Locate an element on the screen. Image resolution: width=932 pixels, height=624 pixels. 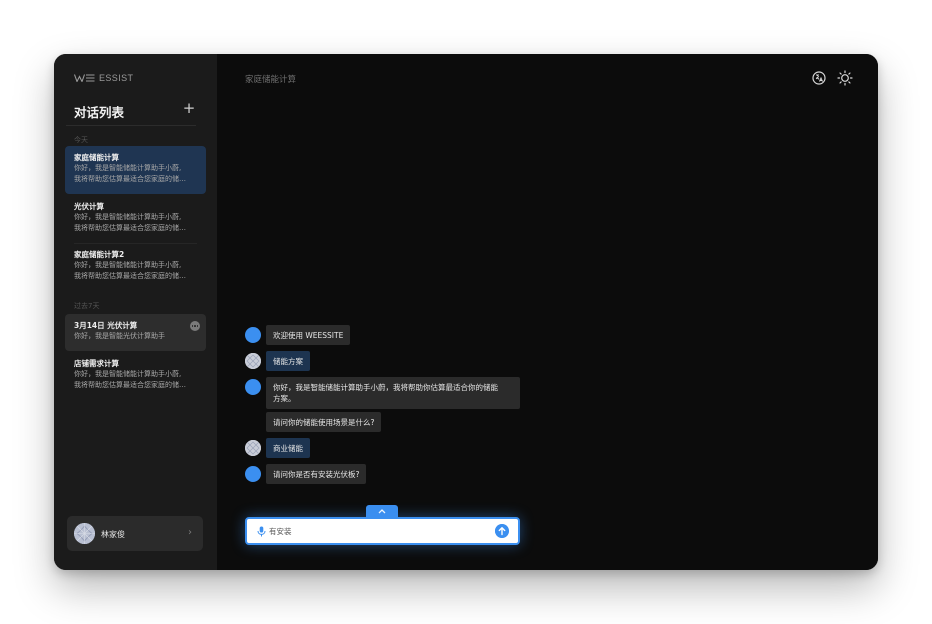
more-options-icon is located at coordinates (195, 326).